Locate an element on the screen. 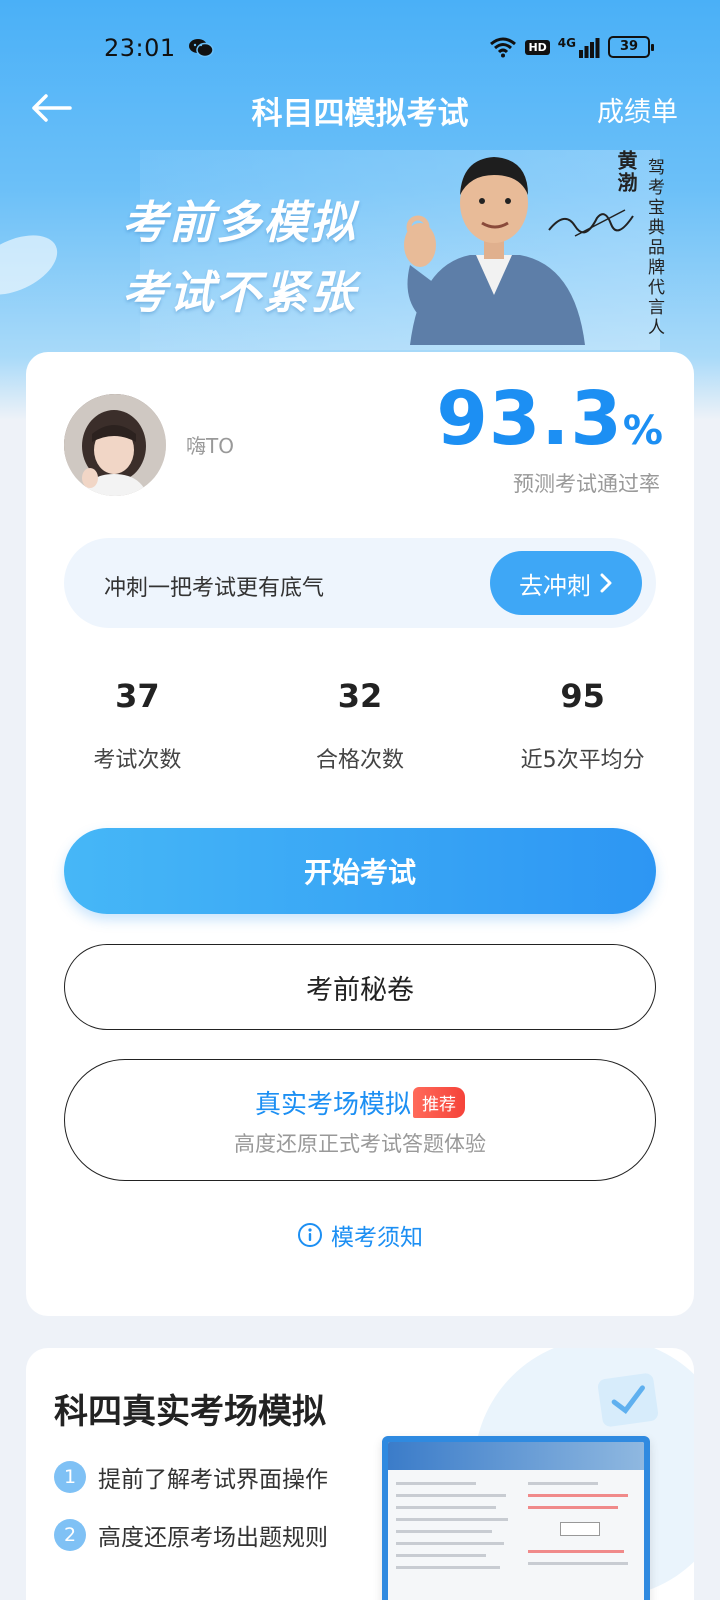  battery-icon: 39 is located at coordinates (631, 47).